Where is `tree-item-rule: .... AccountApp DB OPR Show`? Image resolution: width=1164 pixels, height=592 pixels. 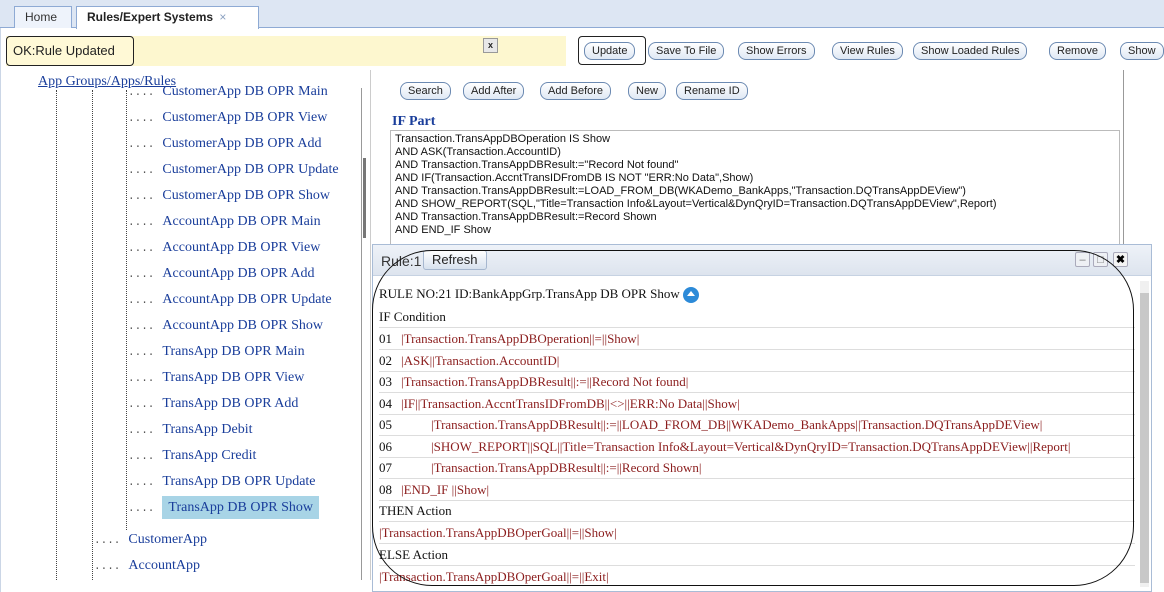 tree-item-rule: .... AccountApp DB OPR Show is located at coordinates (225, 326).